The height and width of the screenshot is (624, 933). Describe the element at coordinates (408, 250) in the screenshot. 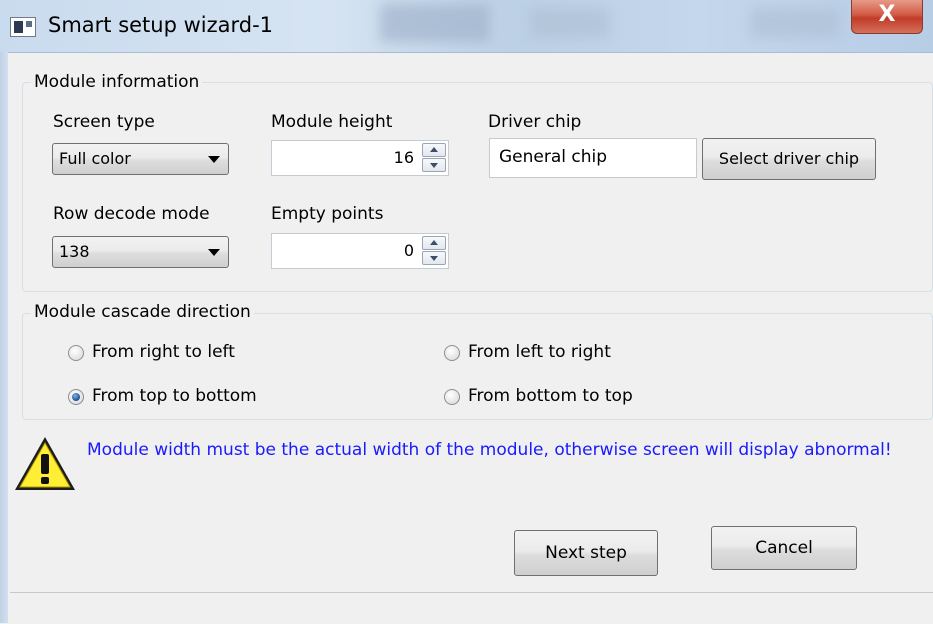

I see `empty-points-value: 0` at that location.